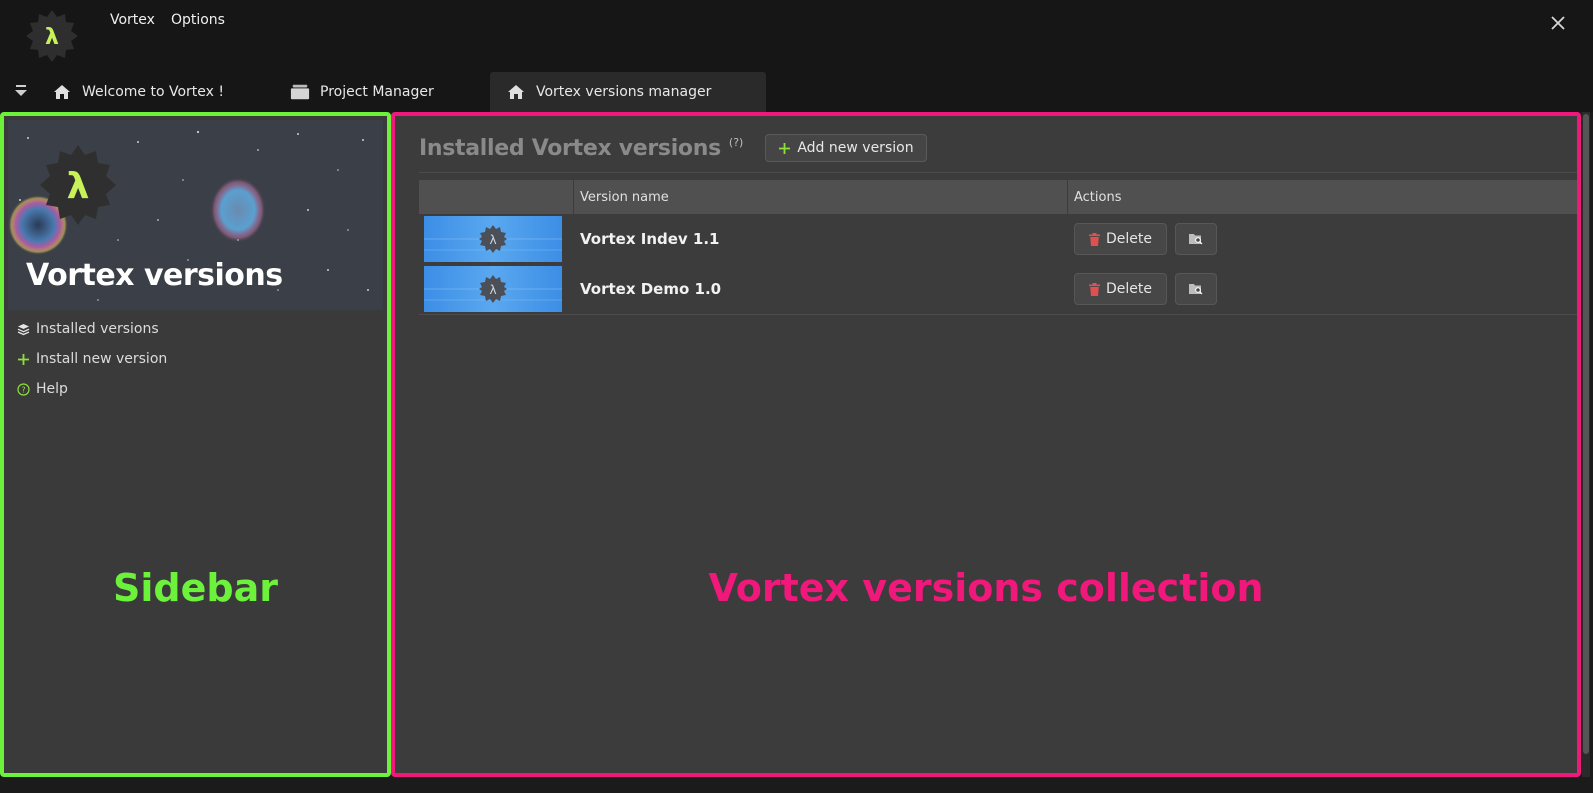 The height and width of the screenshot is (793, 1593). What do you see at coordinates (97, 329) in the screenshot?
I see `sidebar-item-label: Installed versions` at bounding box center [97, 329].